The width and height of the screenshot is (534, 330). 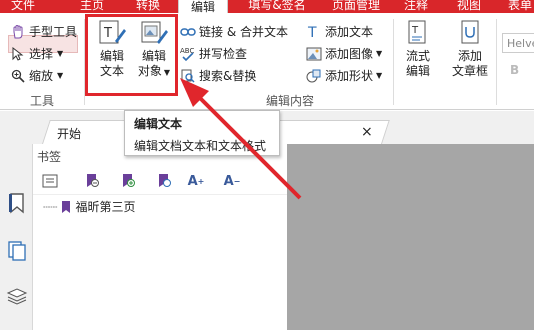 I want to click on add-shape-label: 添加形状, so click(x=349, y=76).